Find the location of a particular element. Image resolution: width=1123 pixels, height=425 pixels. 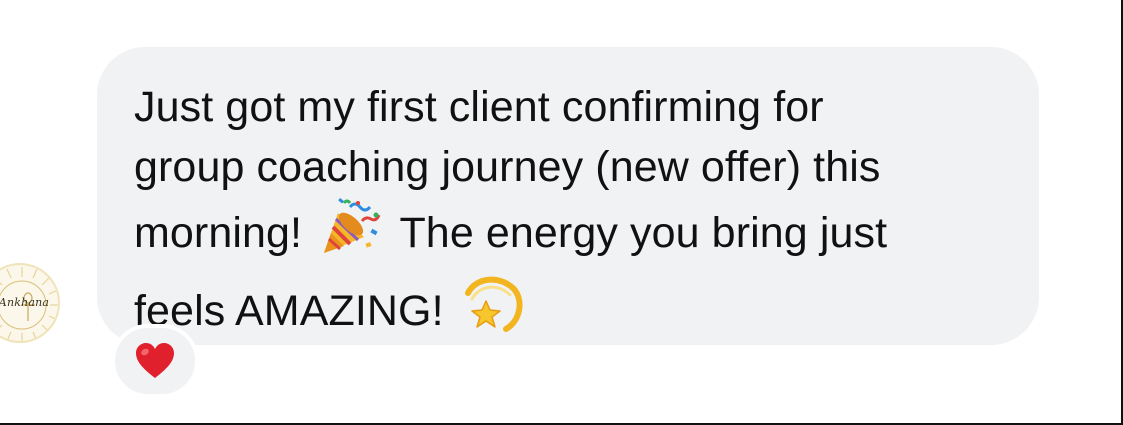

message-line-2: group coaching journey (new offer) this is located at coordinates (507, 167).